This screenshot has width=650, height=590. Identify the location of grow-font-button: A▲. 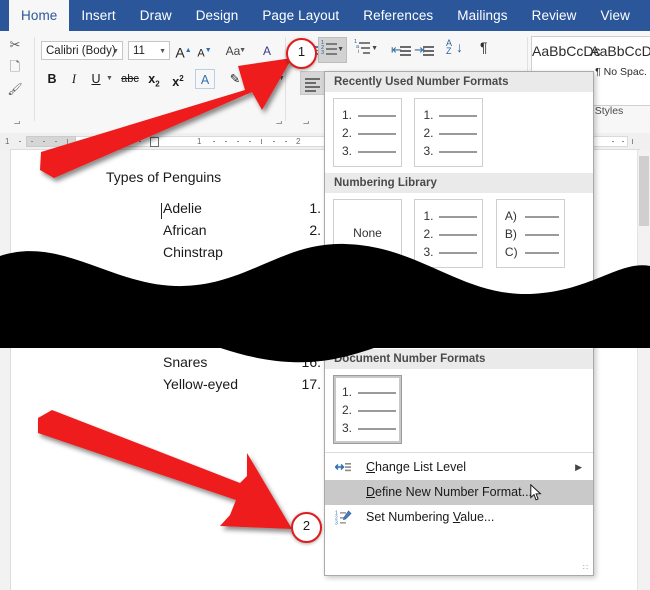
(183, 51).